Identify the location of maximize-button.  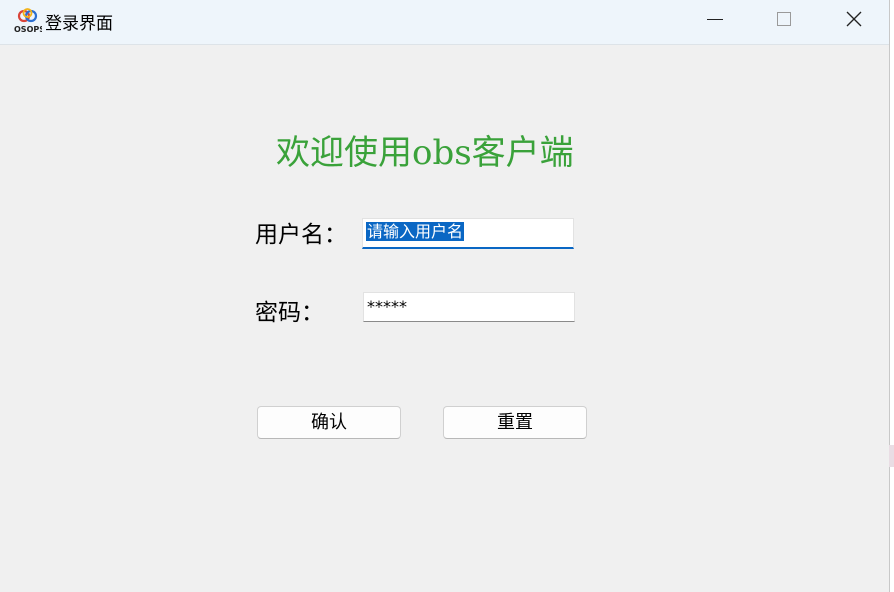
(783, 22).